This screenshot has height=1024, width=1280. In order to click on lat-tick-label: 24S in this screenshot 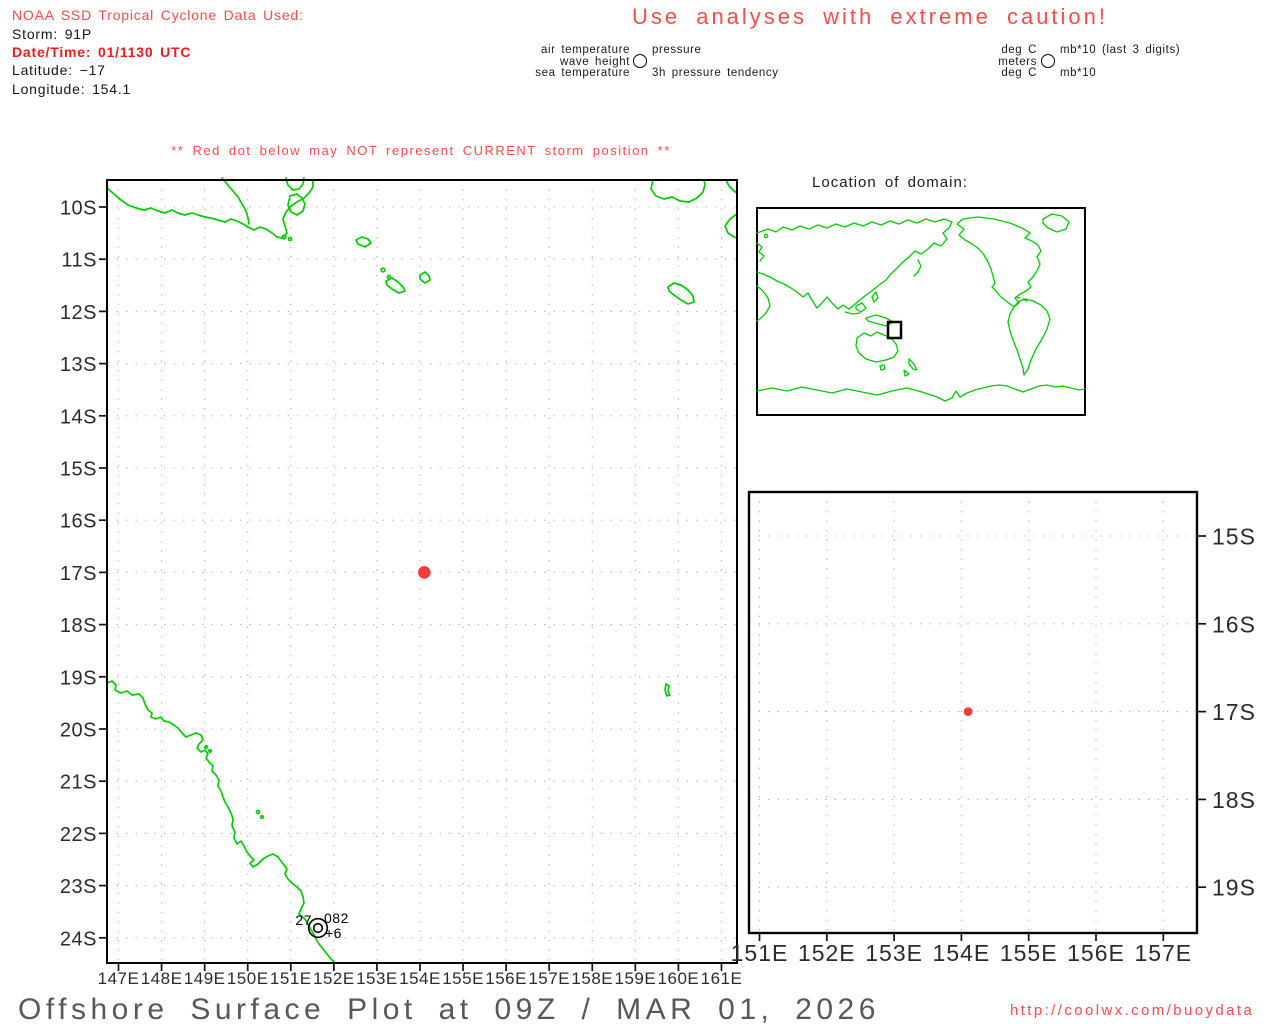, I will do `click(78, 939)`.